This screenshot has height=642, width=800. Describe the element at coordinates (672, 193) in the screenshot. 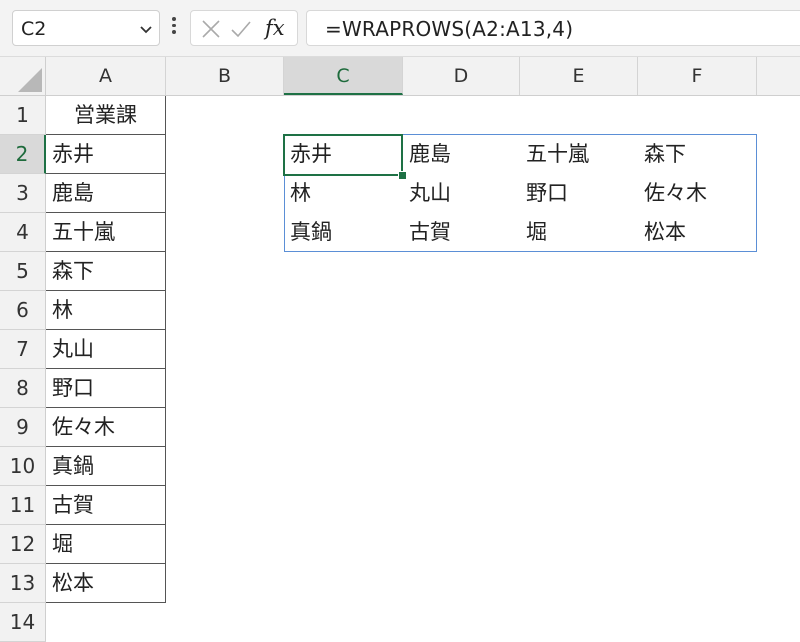

I see `cell-f3: 佐々木` at that location.